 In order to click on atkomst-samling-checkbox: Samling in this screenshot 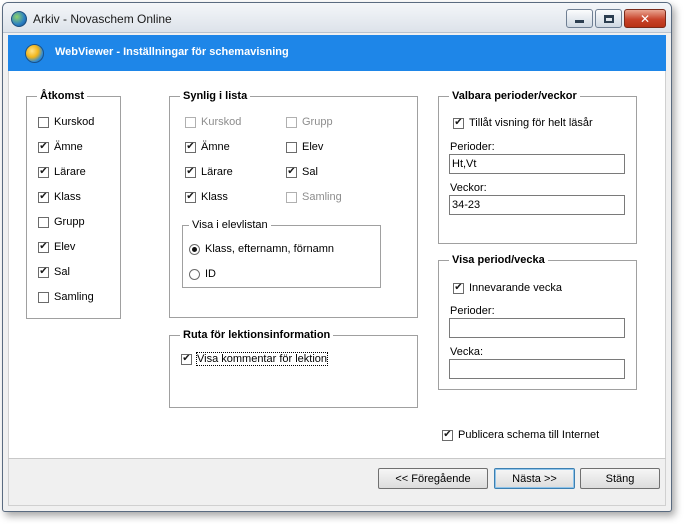, I will do `click(66, 297)`.